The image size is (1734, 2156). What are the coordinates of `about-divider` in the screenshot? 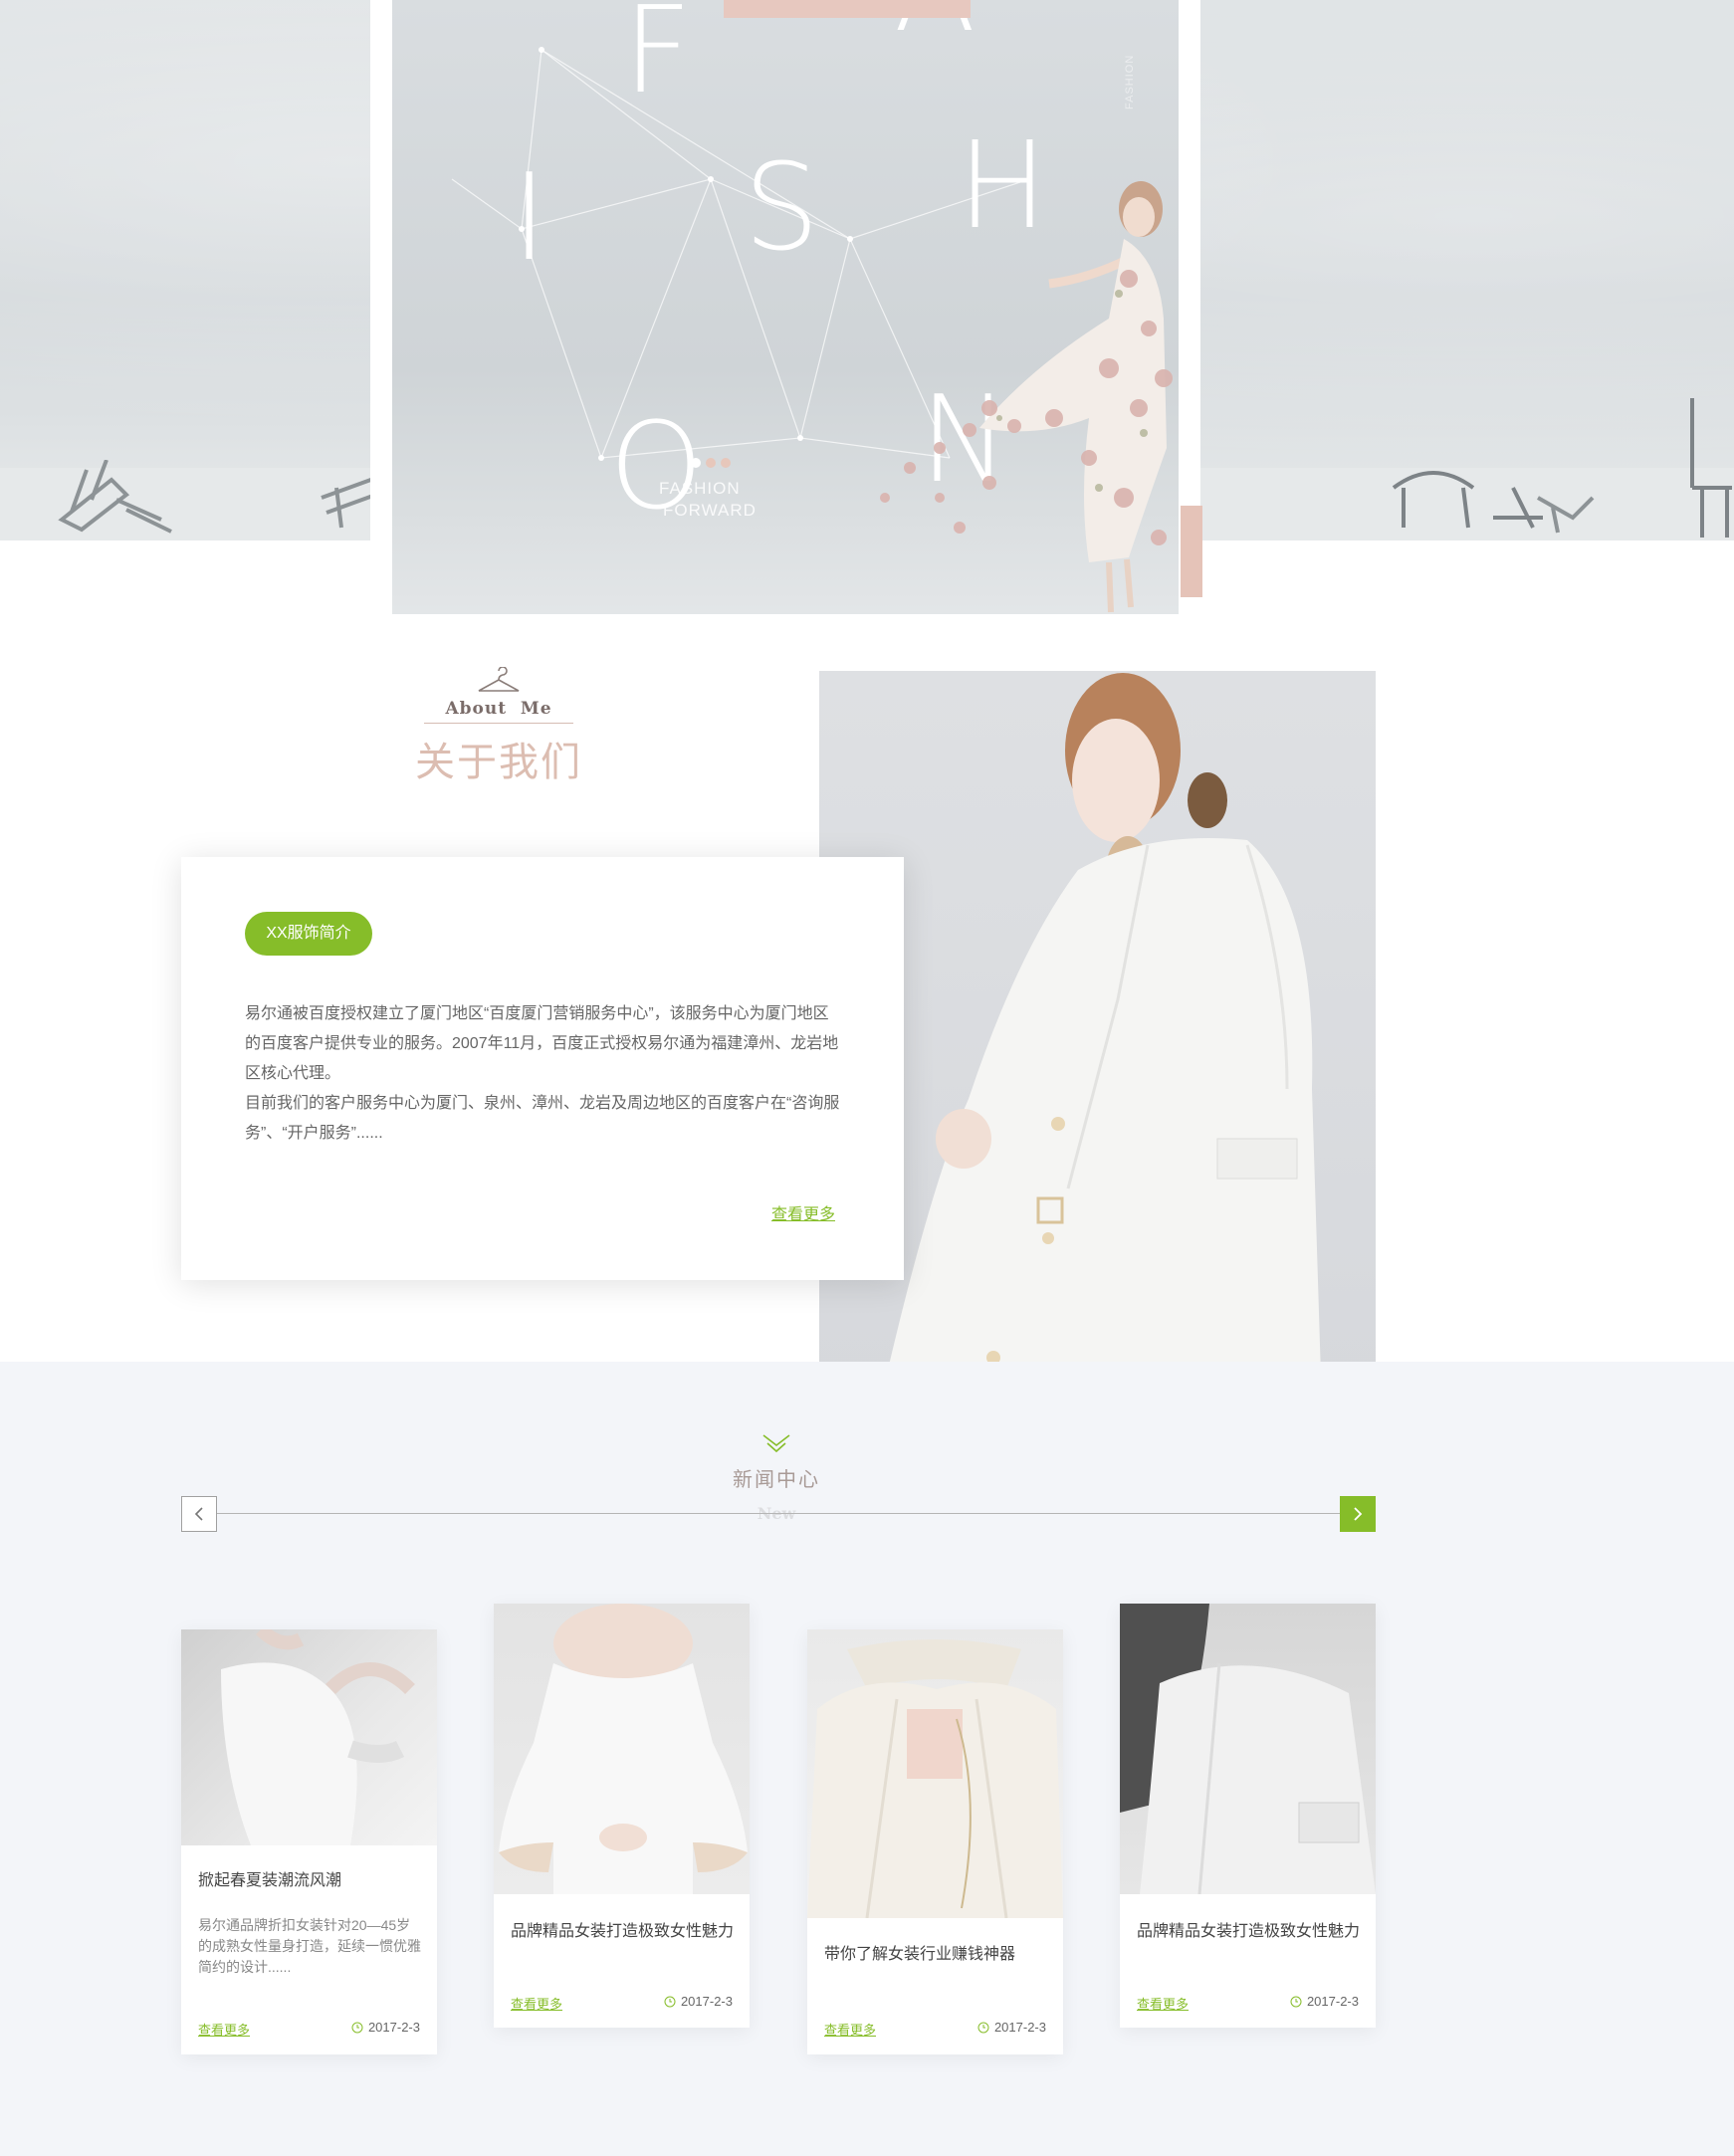 It's located at (498, 723).